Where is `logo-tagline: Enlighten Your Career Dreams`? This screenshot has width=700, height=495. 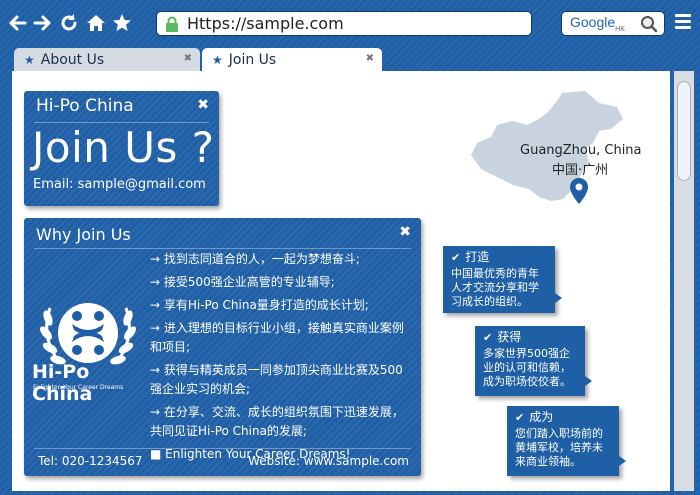 logo-tagline: Enlighten Your Career Dreams is located at coordinates (78, 387).